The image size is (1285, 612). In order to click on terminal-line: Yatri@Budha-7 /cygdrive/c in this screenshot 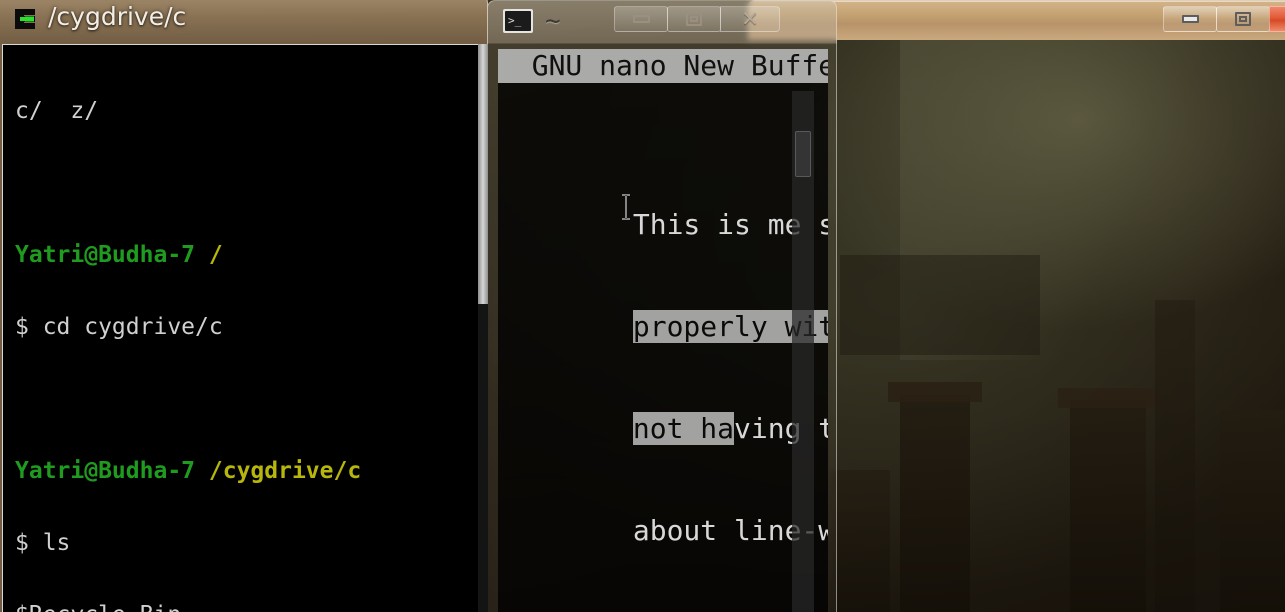, I will do `click(188, 471)`.